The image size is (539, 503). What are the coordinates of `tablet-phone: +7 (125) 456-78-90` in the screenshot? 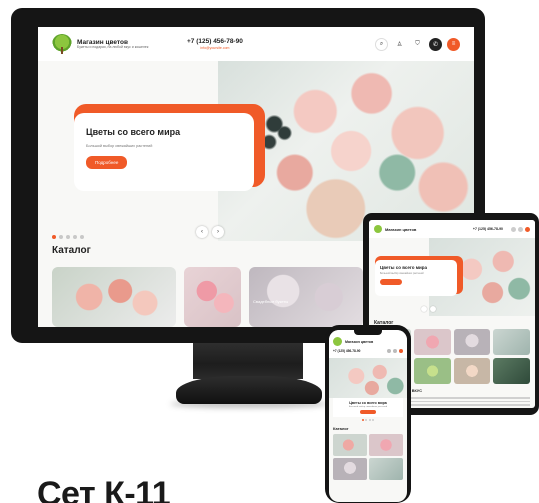 It's located at (488, 229).